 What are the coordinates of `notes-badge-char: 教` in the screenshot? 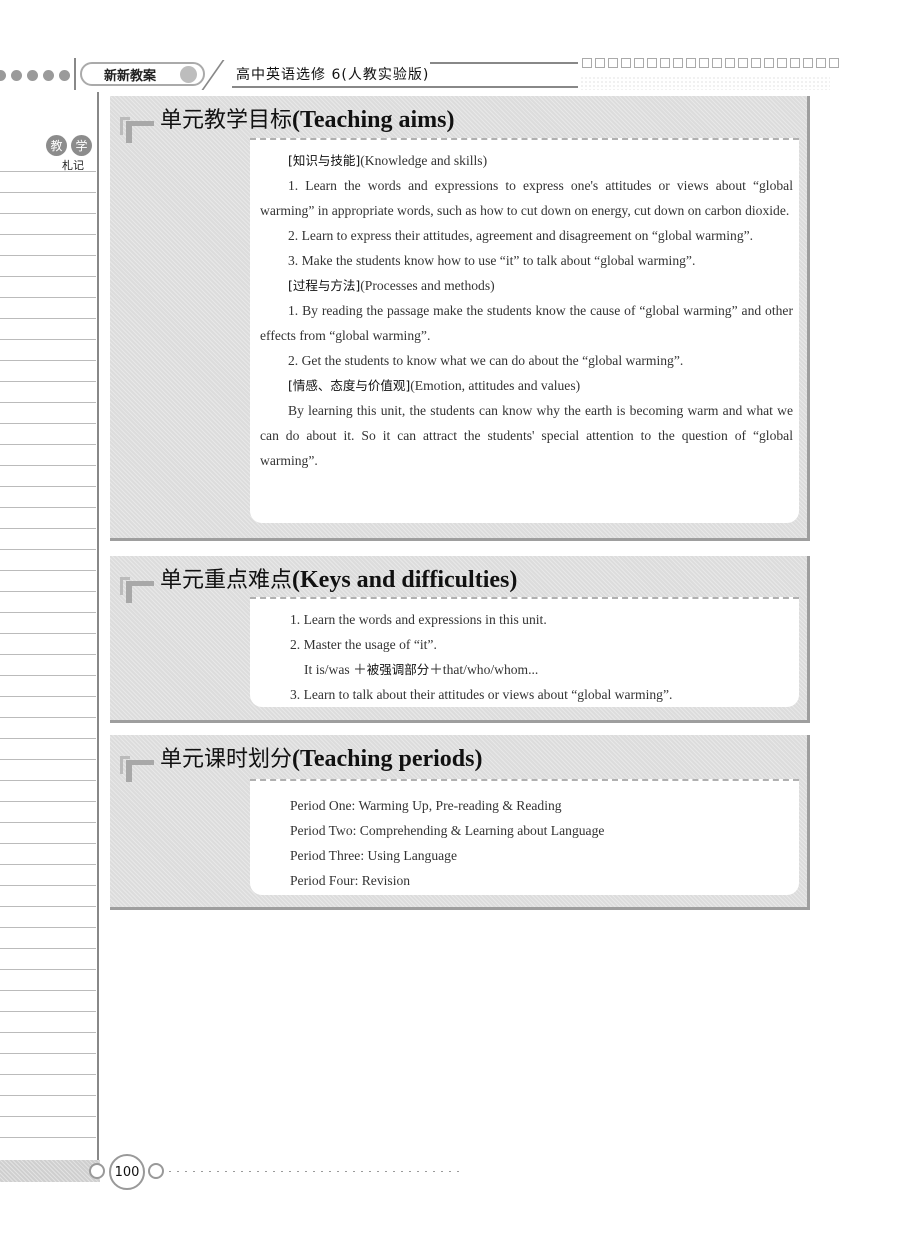 It's located at (56, 145).